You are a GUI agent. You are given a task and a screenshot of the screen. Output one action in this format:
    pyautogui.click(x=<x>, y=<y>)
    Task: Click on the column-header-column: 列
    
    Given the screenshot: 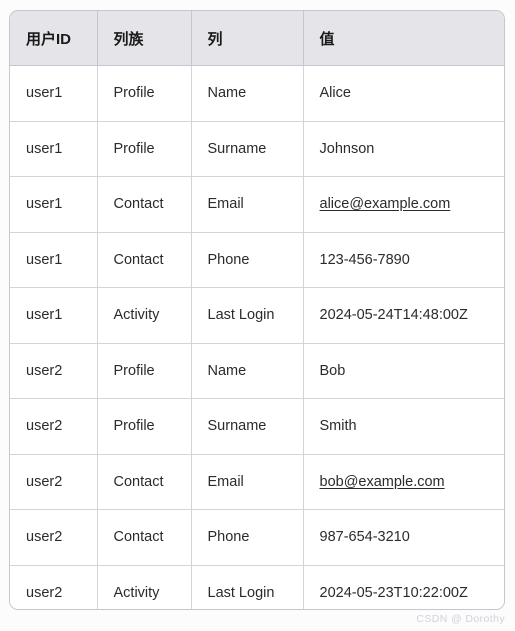 What is the action you would take?
    pyautogui.click(x=247, y=38)
    